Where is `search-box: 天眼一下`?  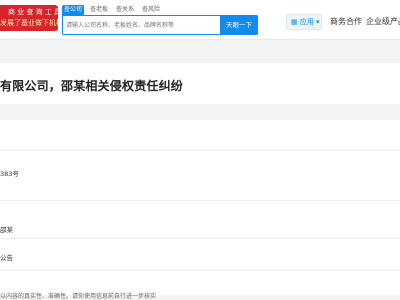
search-box: 天眼一下 is located at coordinates (160, 25).